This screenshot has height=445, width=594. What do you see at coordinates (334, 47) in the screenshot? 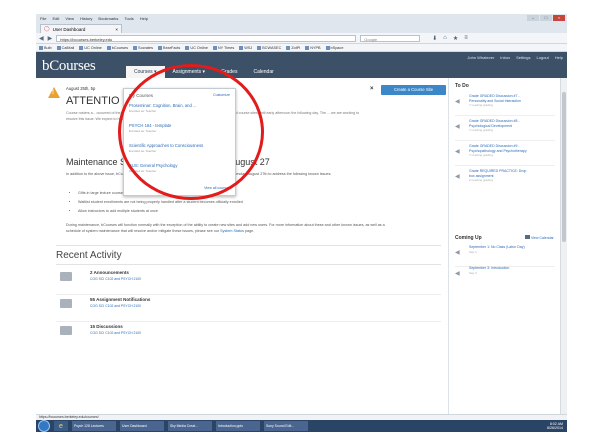
I see `bookmark-item: bSpace` at bounding box center [334, 47].